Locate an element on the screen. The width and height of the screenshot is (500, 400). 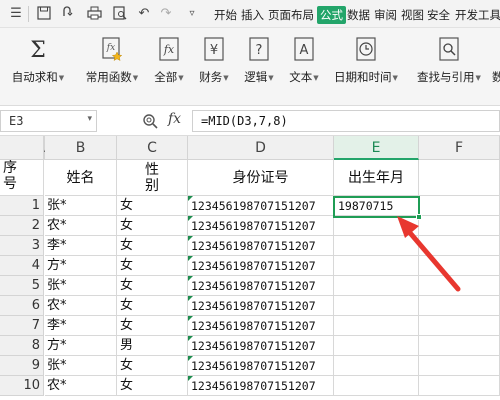
column-header-e: E is located at coordinates (376, 148).